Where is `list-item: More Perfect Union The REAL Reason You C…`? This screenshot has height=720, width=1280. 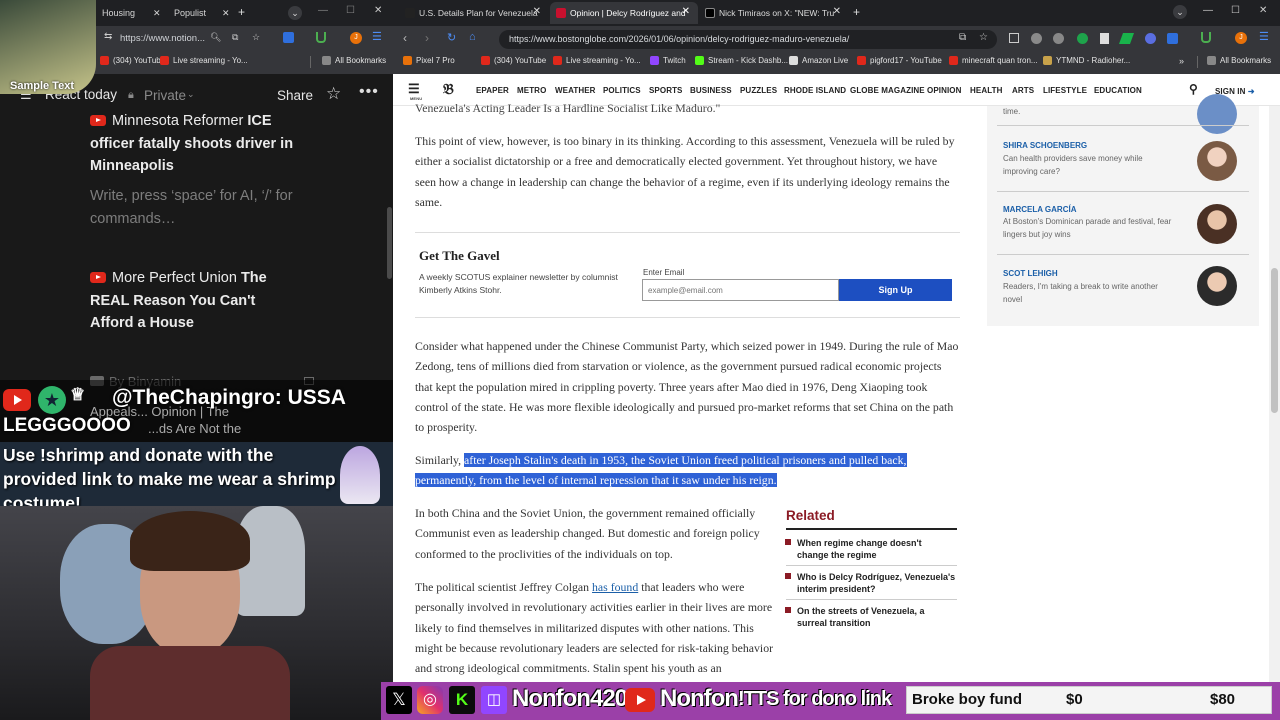
list-item: More Perfect Union The REAL Reason You C… is located at coordinates (195, 301).